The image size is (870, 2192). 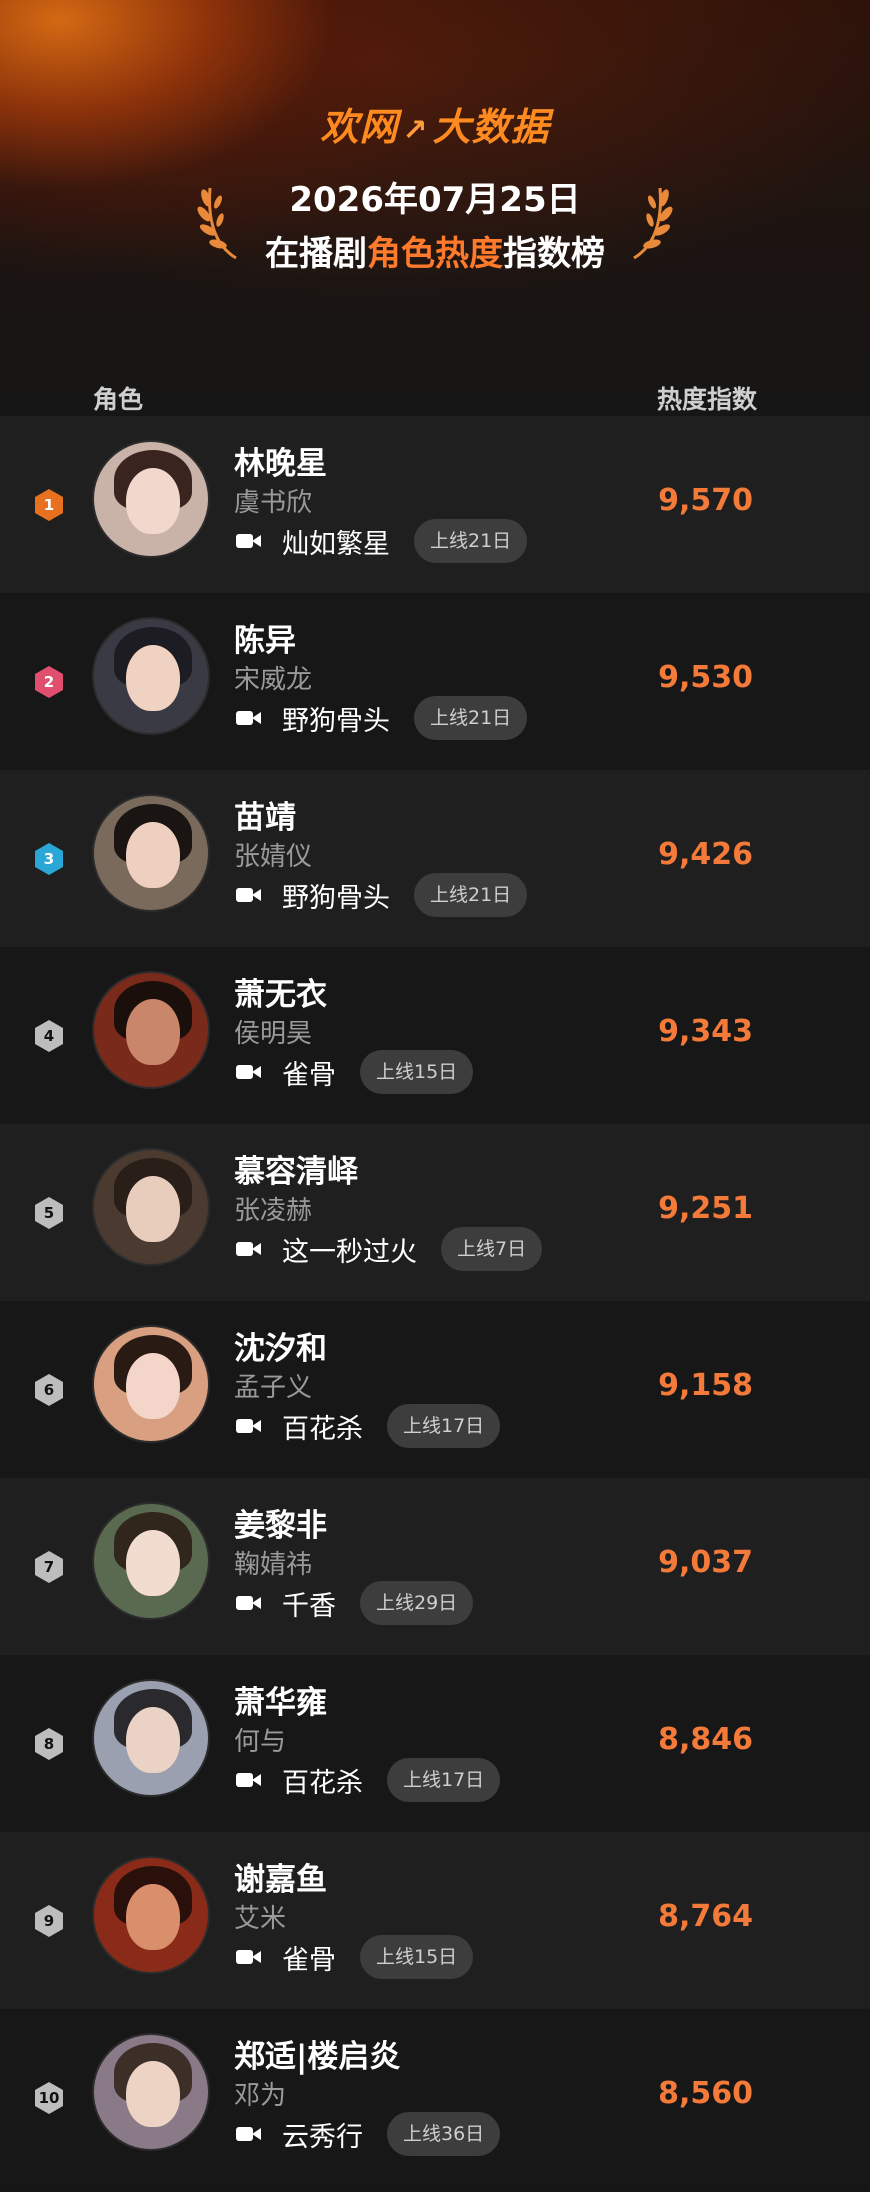 What do you see at coordinates (435, 1566) in the screenshot?
I see `ranking-row: 7 姜黎非 鞠婧祎 千香 上线29日 9,037` at bounding box center [435, 1566].